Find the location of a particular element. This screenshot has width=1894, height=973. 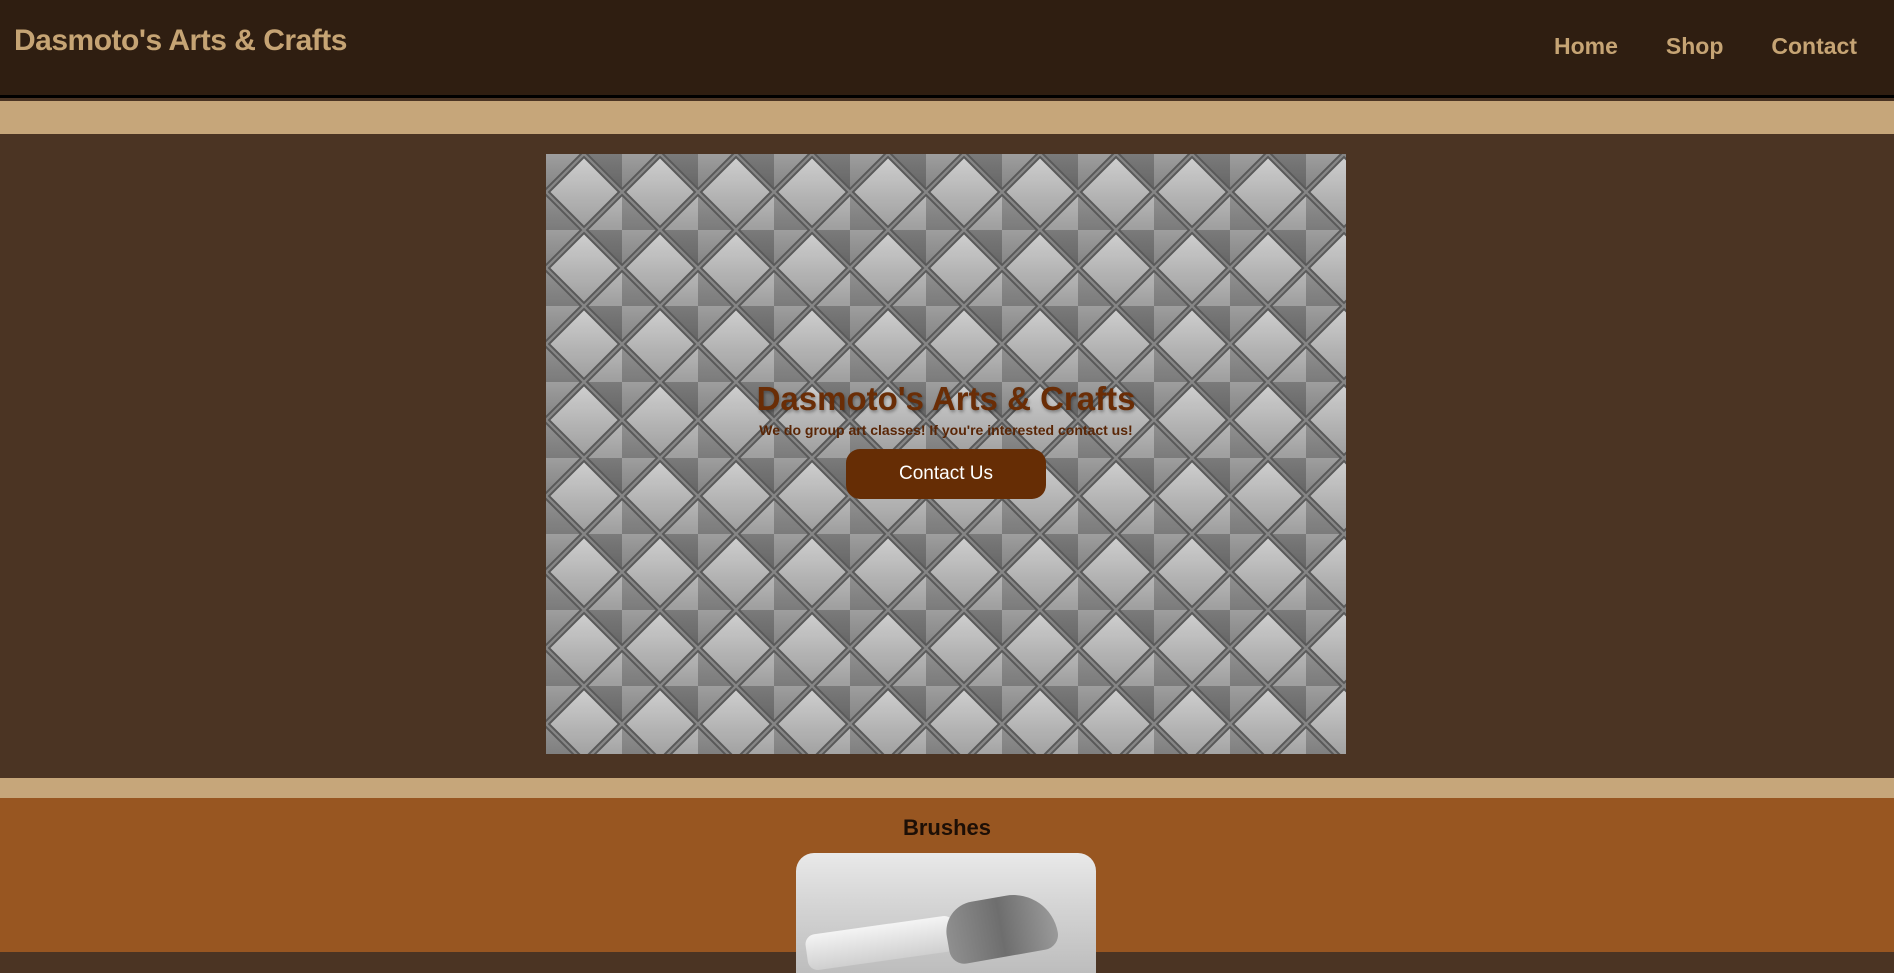

brush-bristles-graphic is located at coordinates (1001, 927).